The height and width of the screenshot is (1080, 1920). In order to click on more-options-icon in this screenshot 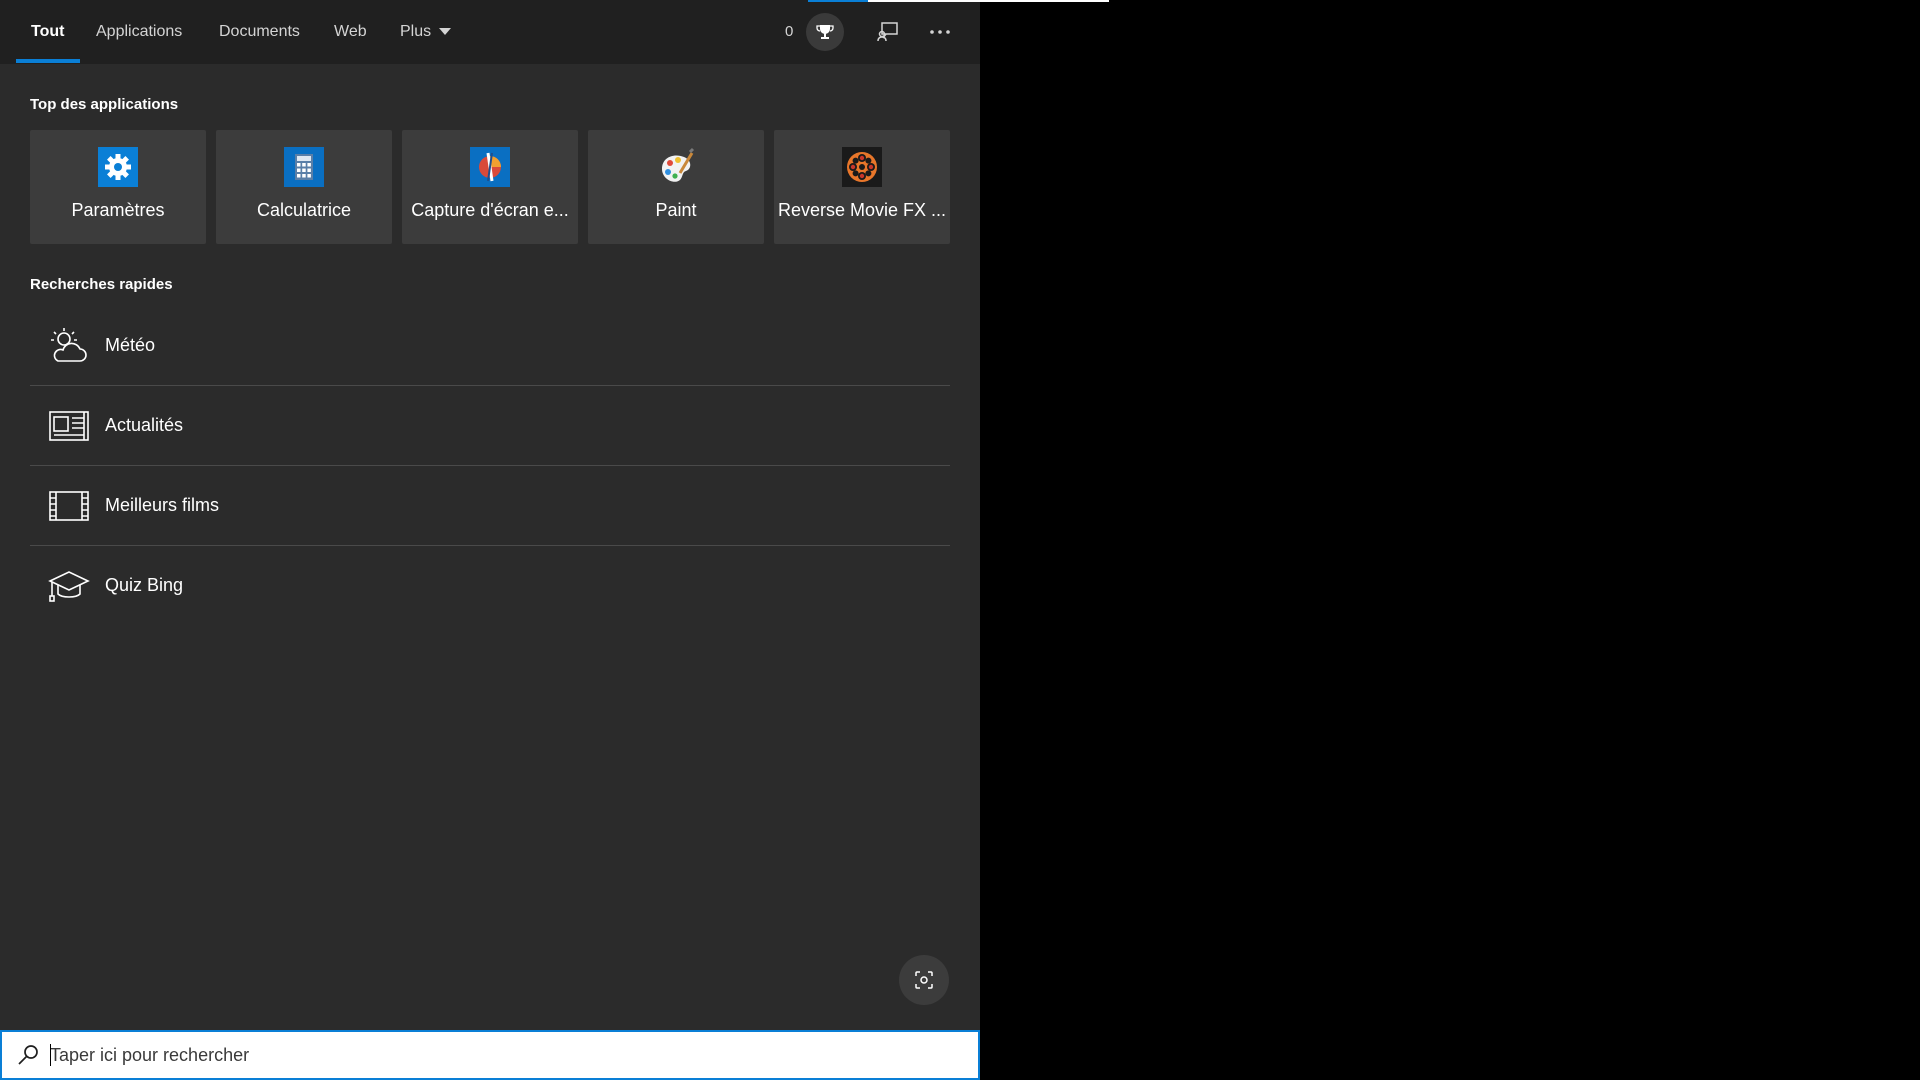, I will do `click(940, 32)`.